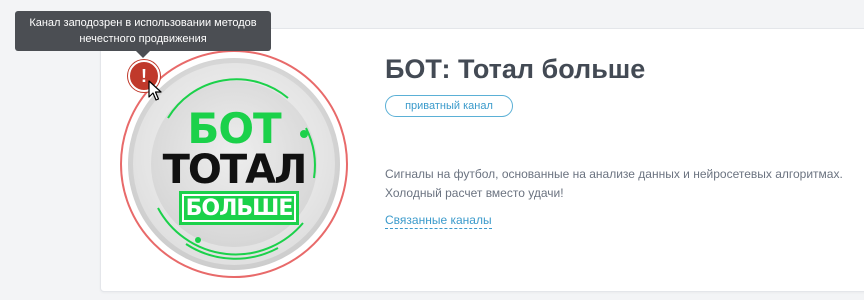 Image resolution: width=864 pixels, height=300 pixels. I want to click on channel-title: БОТ: Тотал больше, so click(515, 69).